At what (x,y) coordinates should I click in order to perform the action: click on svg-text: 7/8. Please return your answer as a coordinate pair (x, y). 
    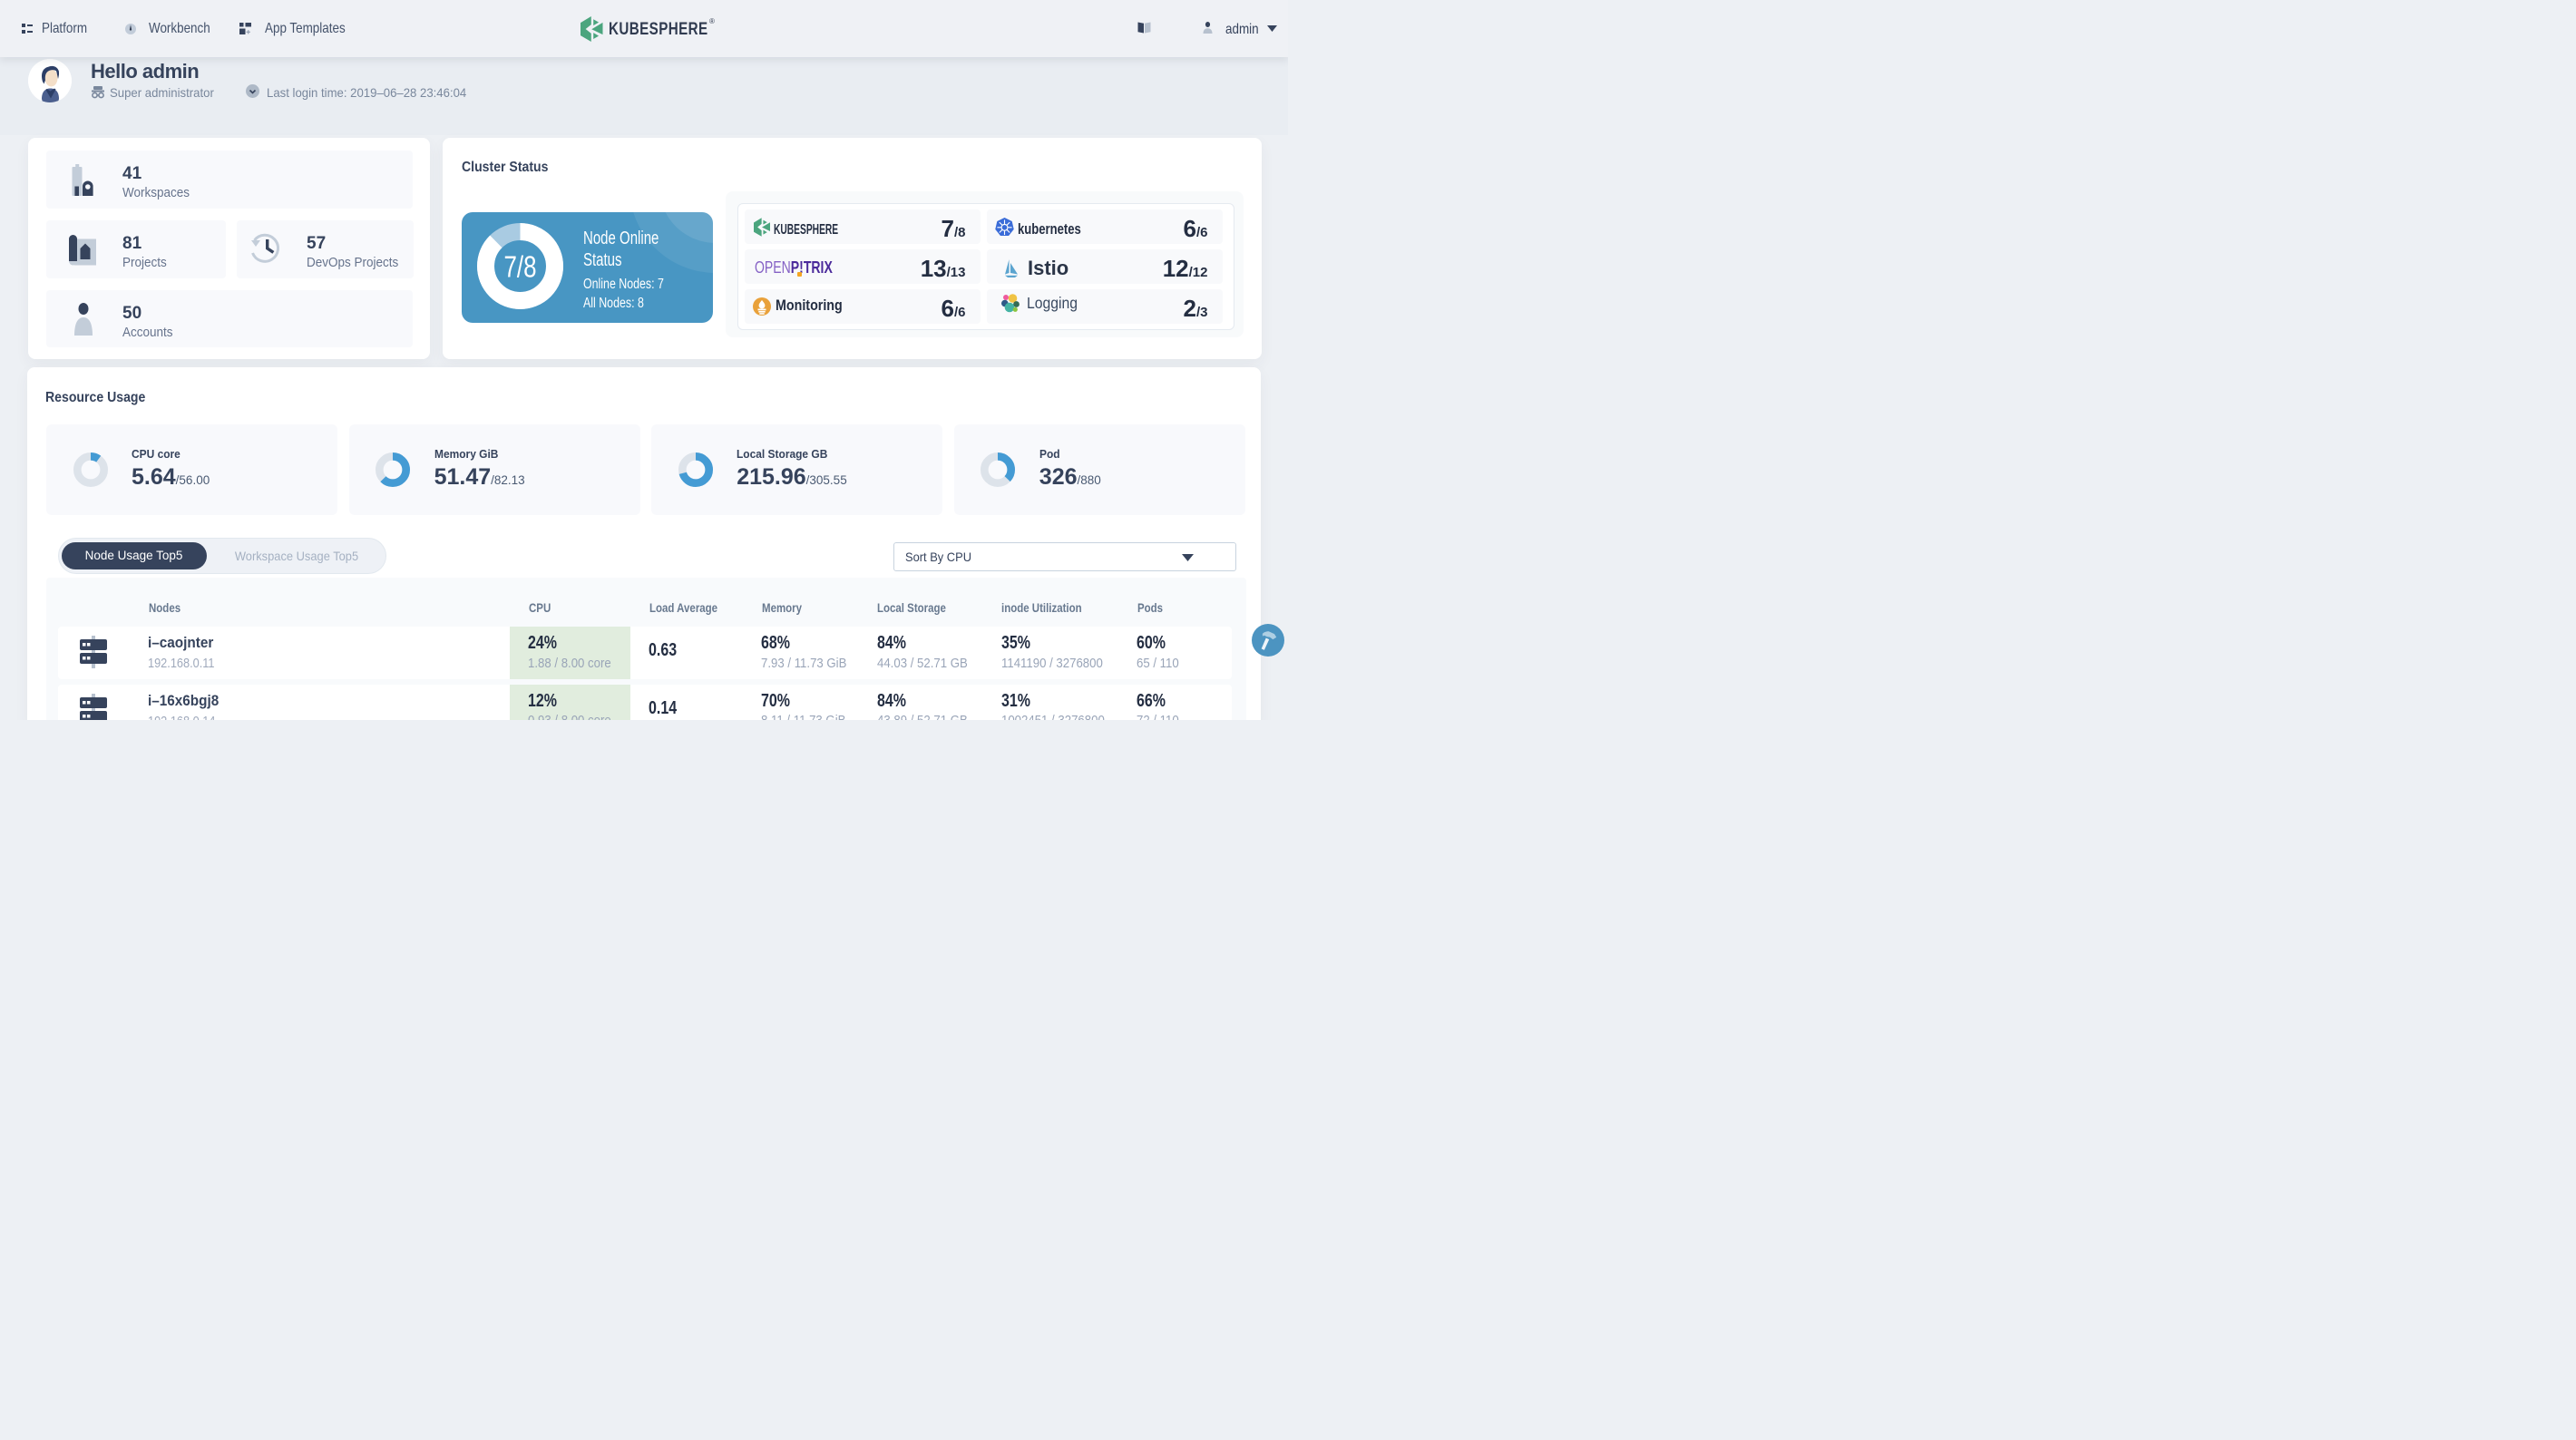
    Looking at the image, I should click on (520, 266).